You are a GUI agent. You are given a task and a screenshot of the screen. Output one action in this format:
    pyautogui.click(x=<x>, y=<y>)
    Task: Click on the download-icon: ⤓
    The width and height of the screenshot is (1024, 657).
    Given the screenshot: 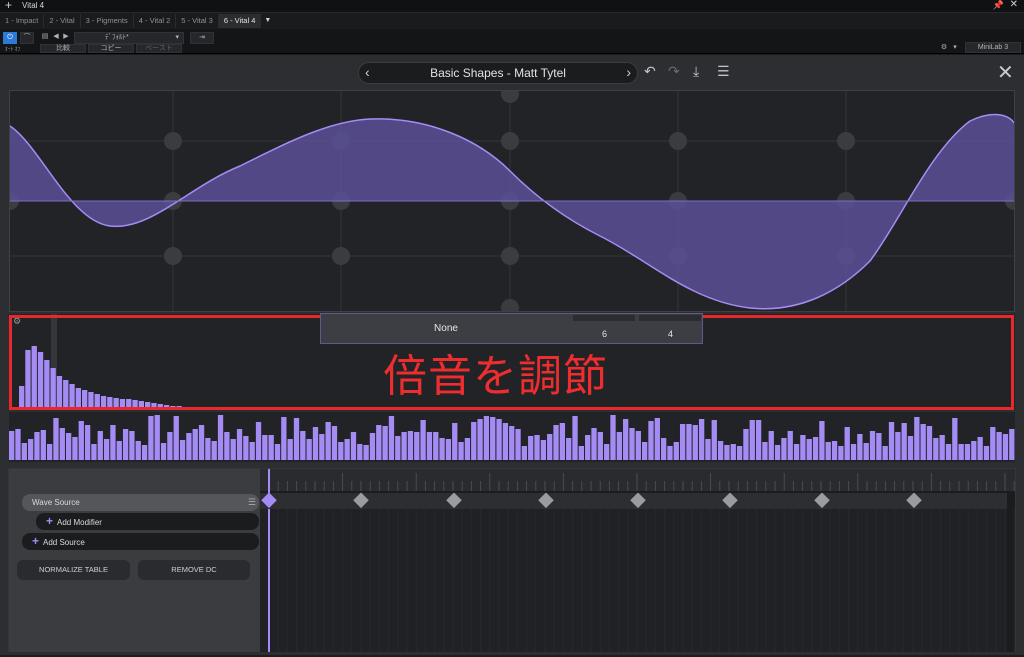 What is the action you would take?
    pyautogui.click(x=696, y=71)
    